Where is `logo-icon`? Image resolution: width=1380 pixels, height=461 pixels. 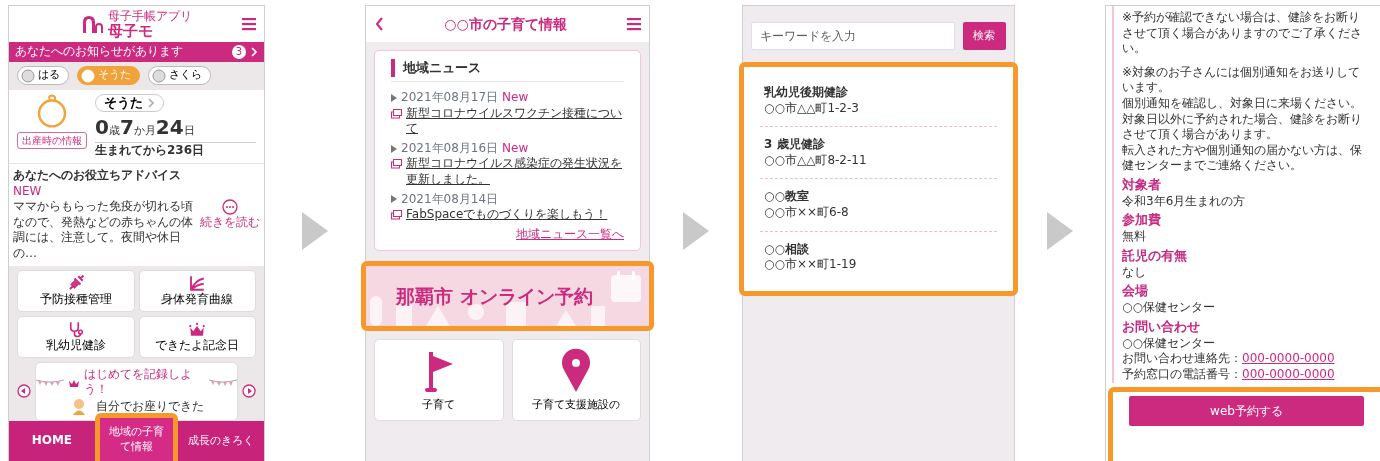
logo-icon is located at coordinates (92, 24).